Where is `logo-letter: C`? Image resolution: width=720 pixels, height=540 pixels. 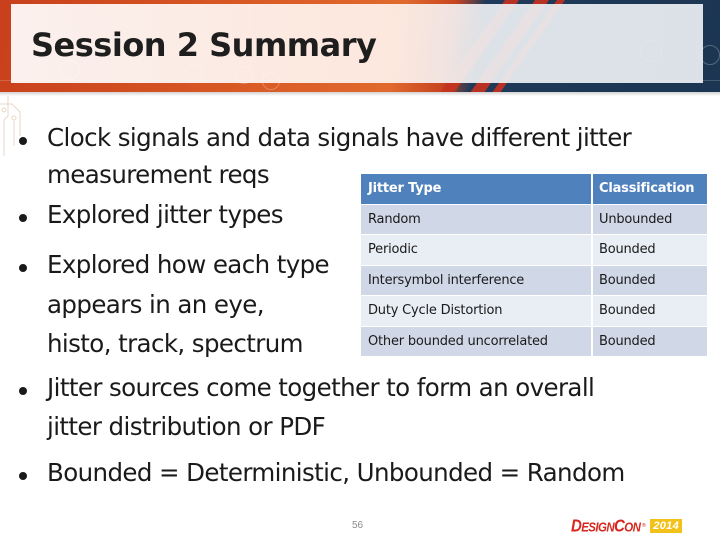
logo-letter: C is located at coordinates (619, 526).